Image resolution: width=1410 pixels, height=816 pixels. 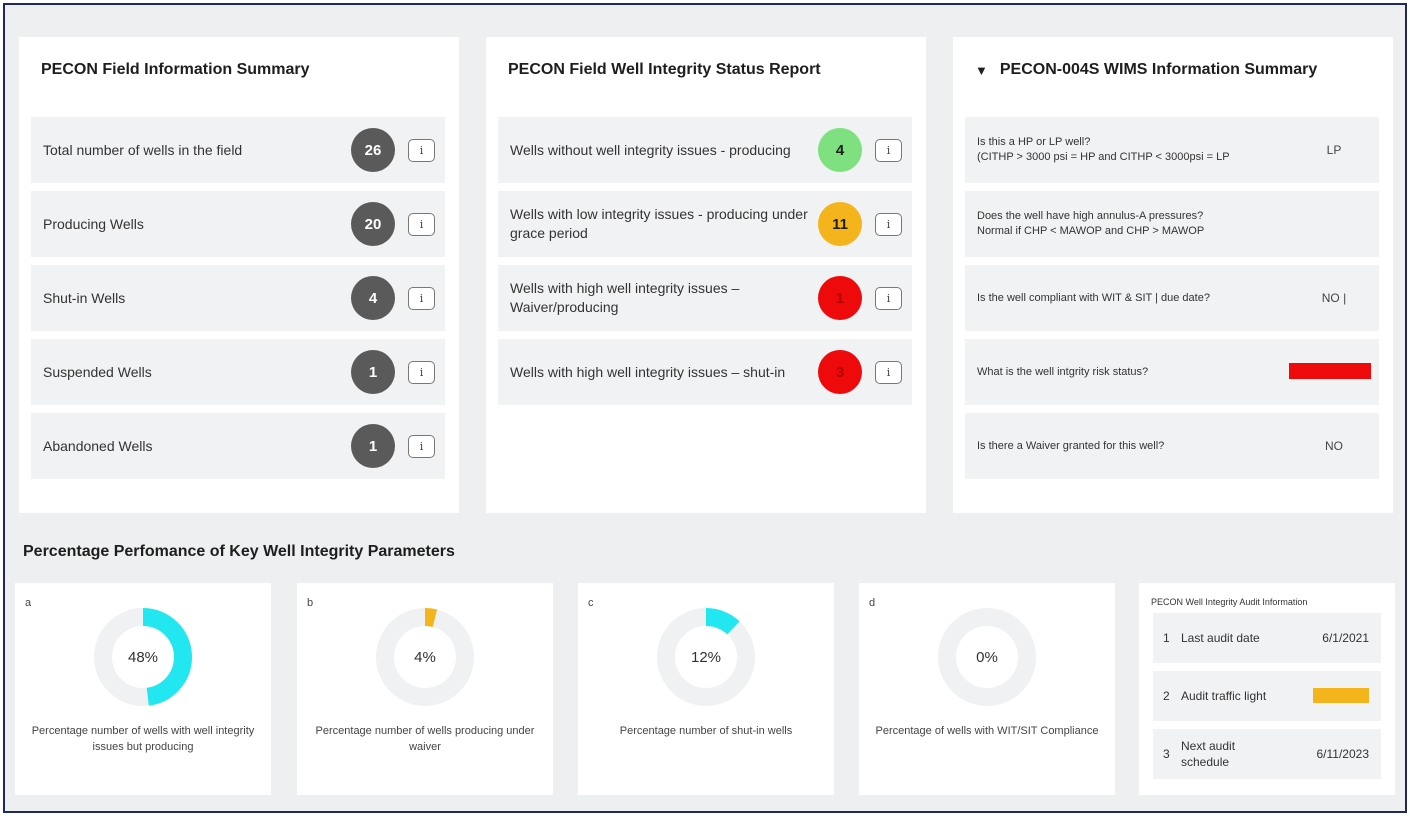 What do you see at coordinates (706, 731) in the screenshot?
I see `donut-caption: Percentage number of shut-in wells` at bounding box center [706, 731].